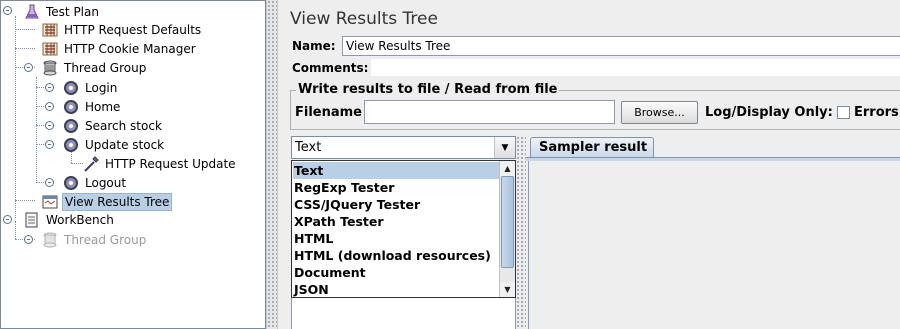 This screenshot has height=329, width=900. I want to click on file-group-legend: Write results to file / Read from file, so click(428, 89).